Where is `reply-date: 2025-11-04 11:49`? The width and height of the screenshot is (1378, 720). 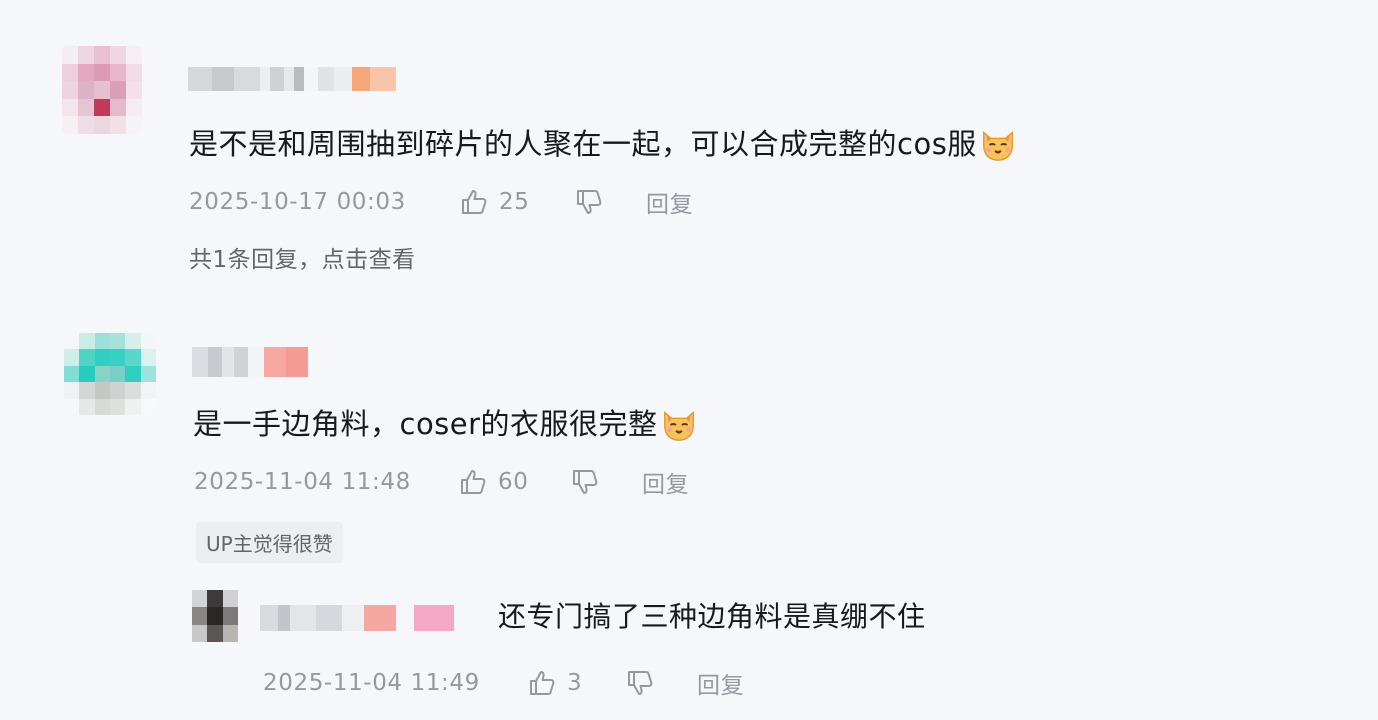 reply-date: 2025-11-04 11:49 is located at coordinates (371, 683).